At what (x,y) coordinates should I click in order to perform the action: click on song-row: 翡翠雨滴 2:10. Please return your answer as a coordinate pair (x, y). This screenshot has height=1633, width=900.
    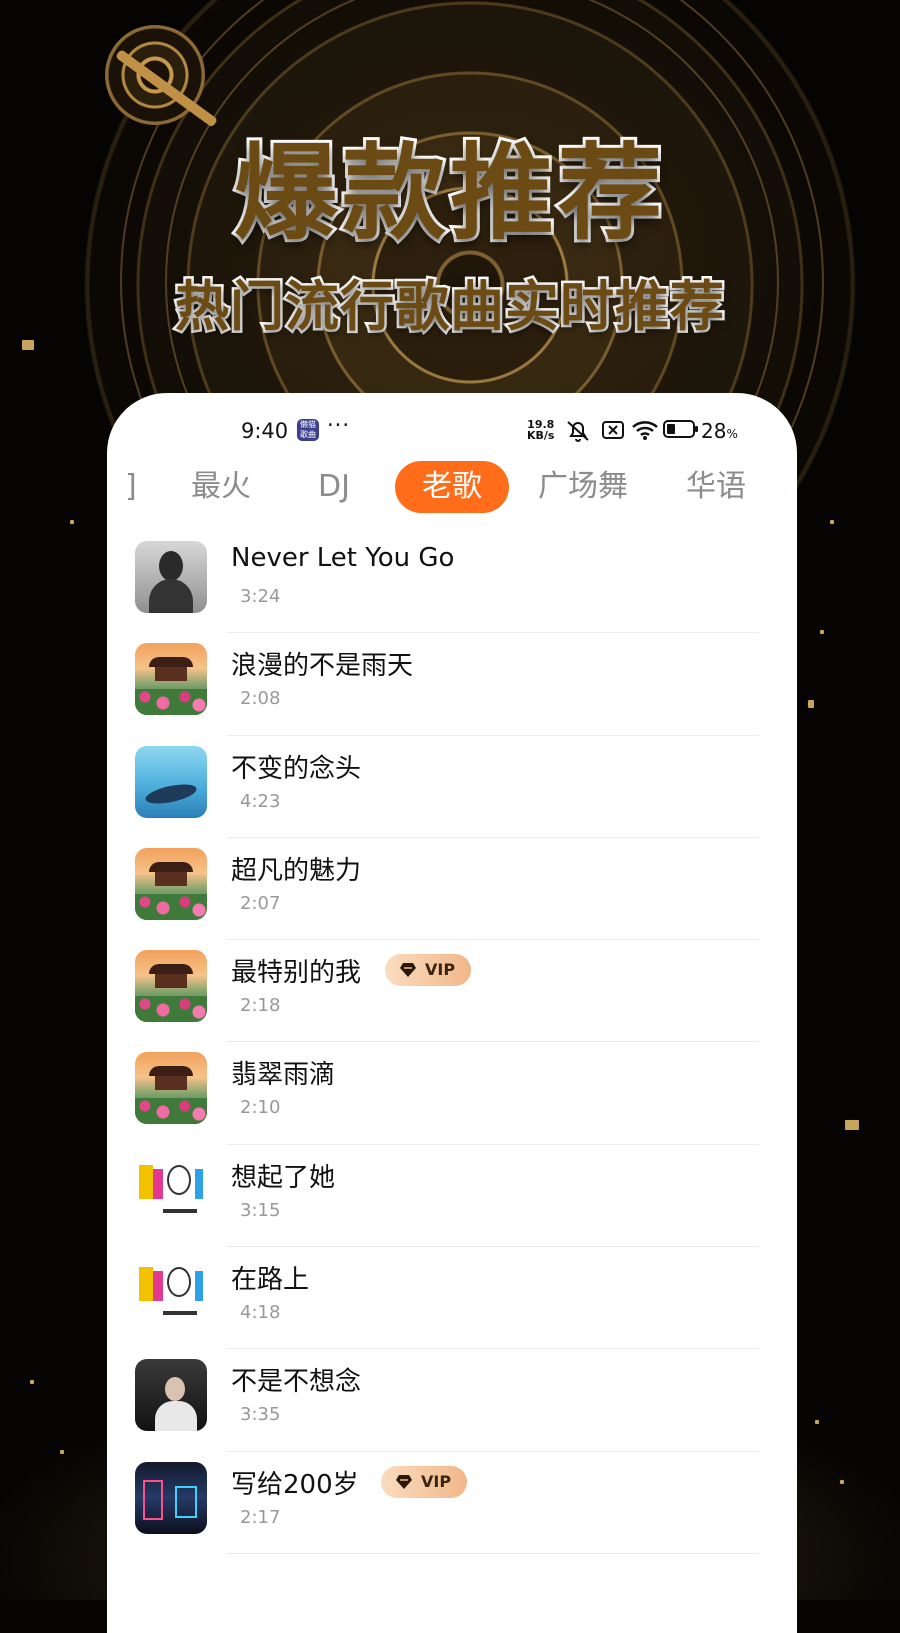
    Looking at the image, I should click on (452, 1093).